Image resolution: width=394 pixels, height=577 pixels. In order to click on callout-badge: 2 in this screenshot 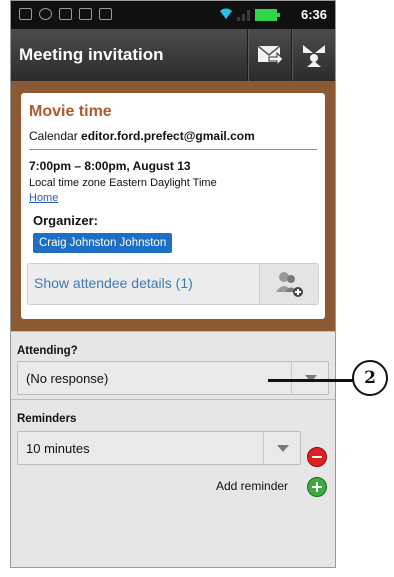, I will do `click(370, 378)`.